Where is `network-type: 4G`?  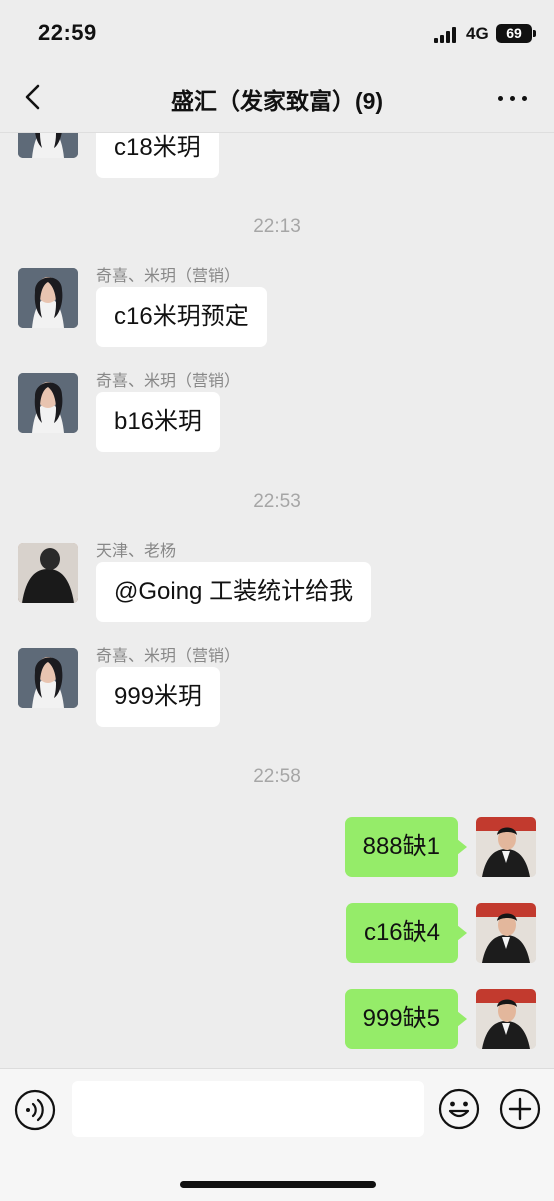 network-type: 4G is located at coordinates (477, 33).